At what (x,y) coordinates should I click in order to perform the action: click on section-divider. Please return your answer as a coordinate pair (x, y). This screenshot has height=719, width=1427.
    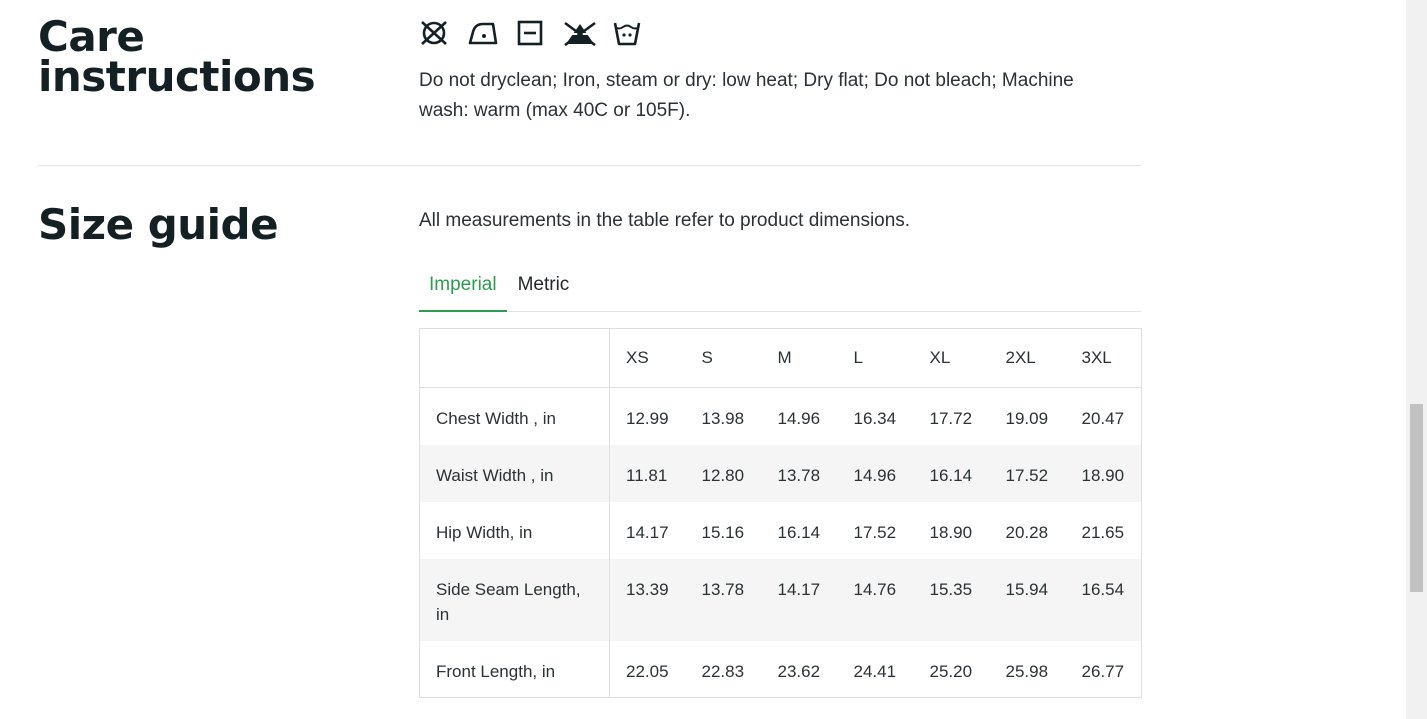
    Looking at the image, I should click on (589, 165).